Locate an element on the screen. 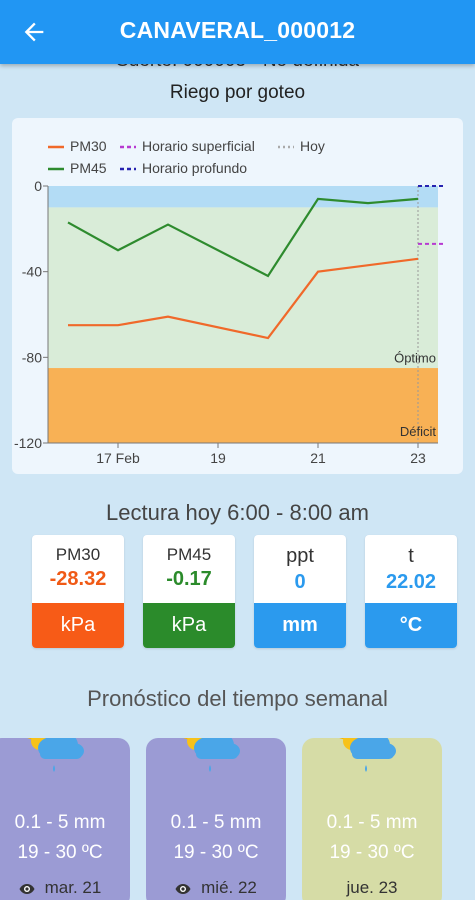 Image resolution: width=475 pixels, height=900 pixels. legend-label: PM45 is located at coordinates (88, 168).